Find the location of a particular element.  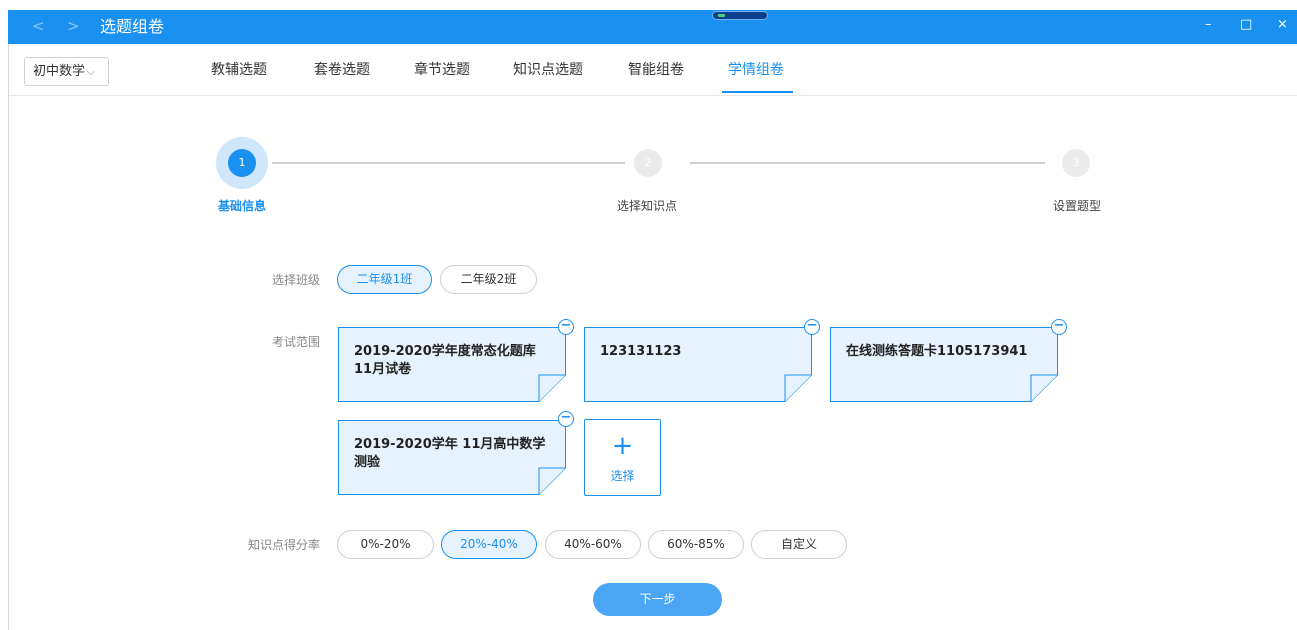

plus-icon: + is located at coordinates (622, 446).